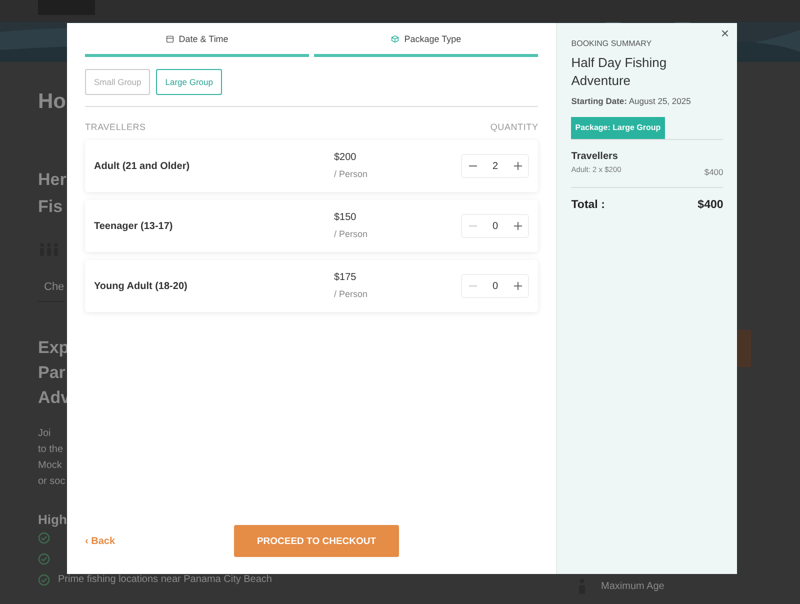 The width and height of the screenshot is (800, 604). I want to click on page-heading: Ho, so click(52, 102).